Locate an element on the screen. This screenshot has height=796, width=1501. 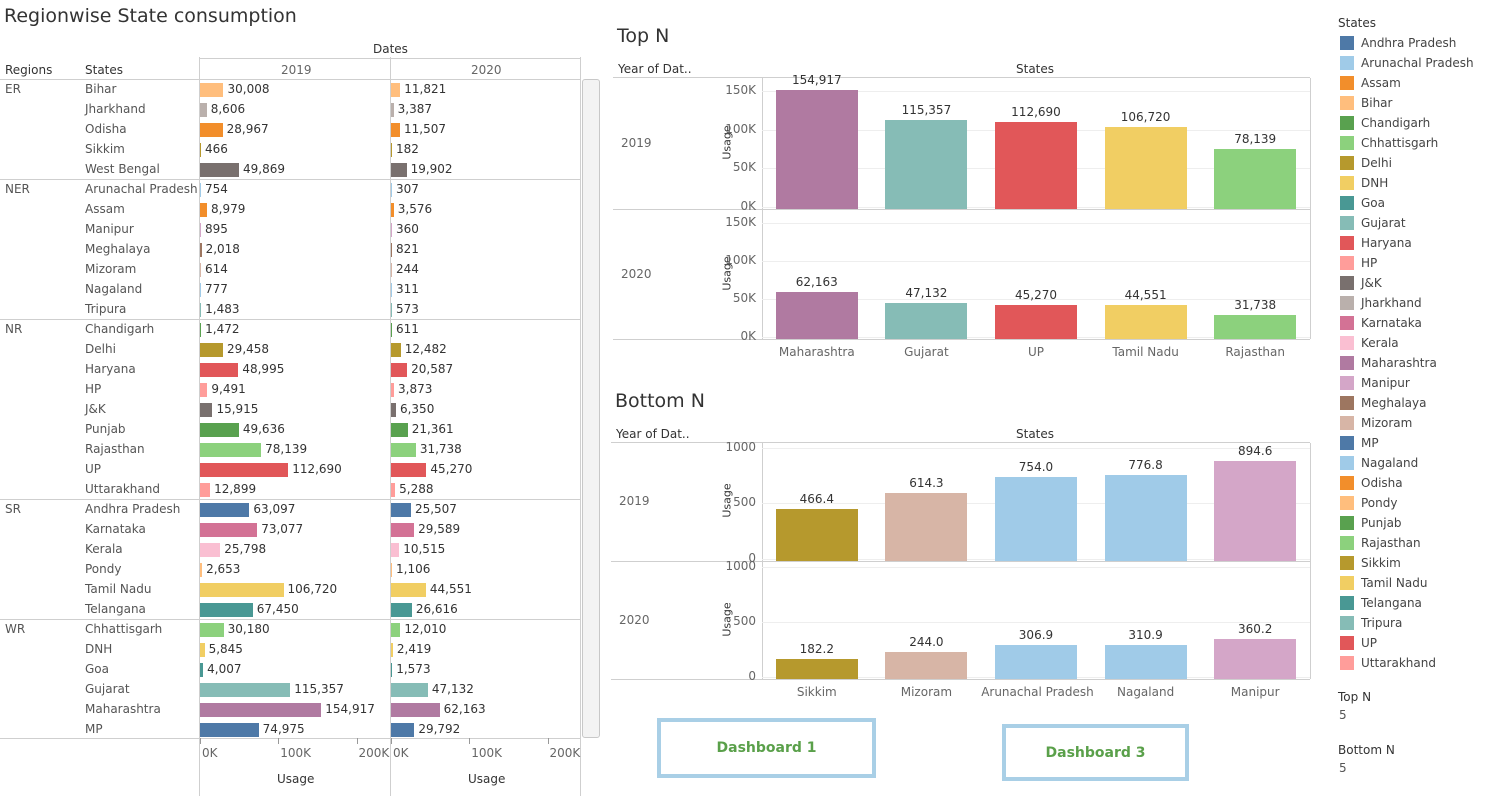
bar-label-2020: 821 is located at coordinates (407, 249).